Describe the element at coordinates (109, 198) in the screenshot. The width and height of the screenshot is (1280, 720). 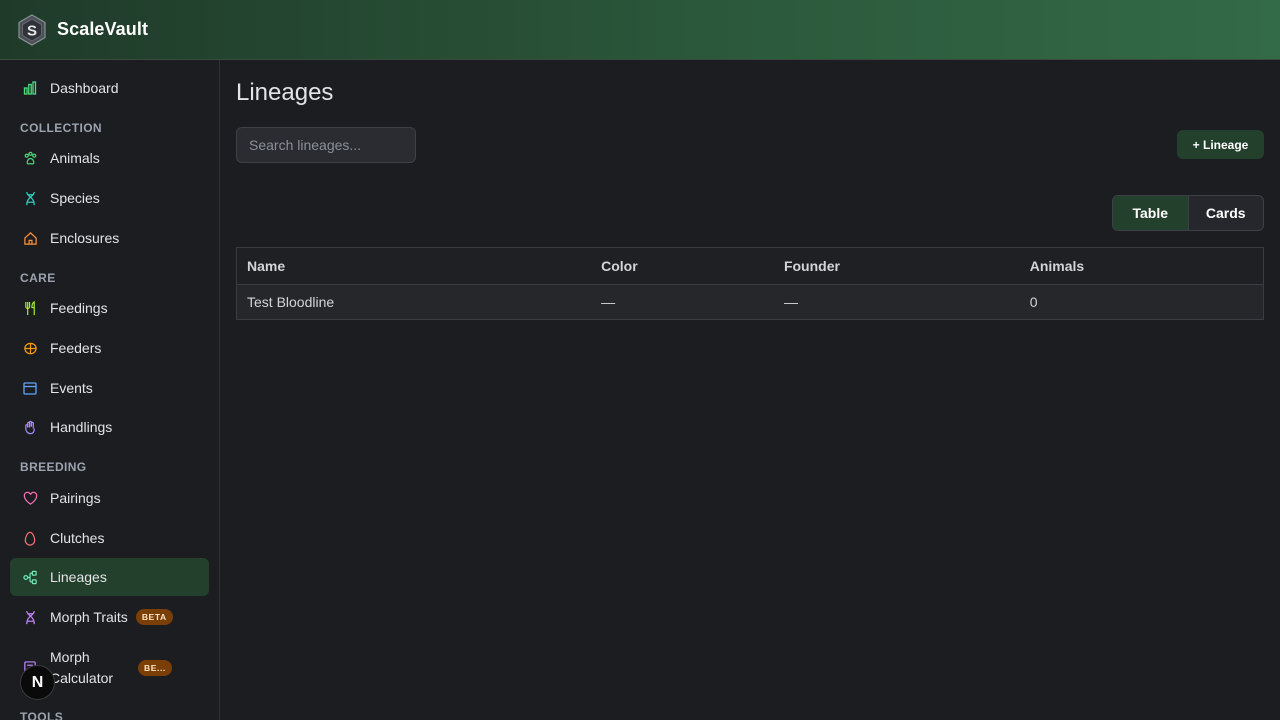
I see `sidebar-item-species: Species` at that location.